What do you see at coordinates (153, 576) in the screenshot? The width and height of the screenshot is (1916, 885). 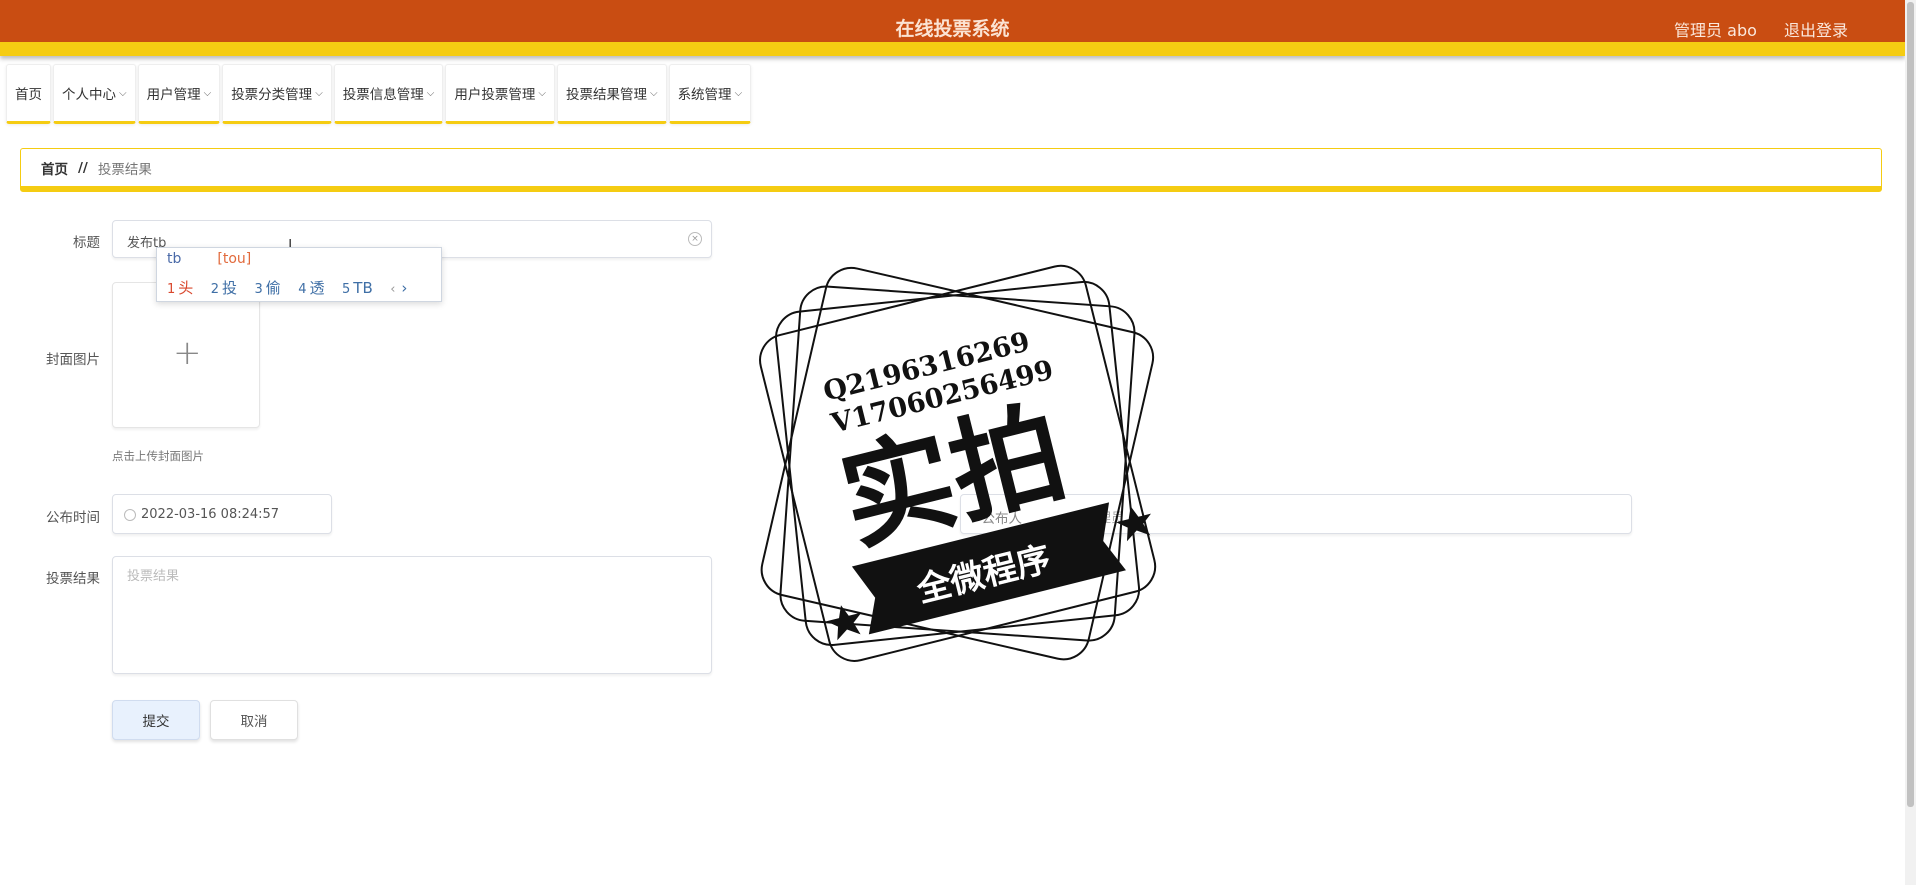 I see `result-placeholder: 投票结果` at bounding box center [153, 576].